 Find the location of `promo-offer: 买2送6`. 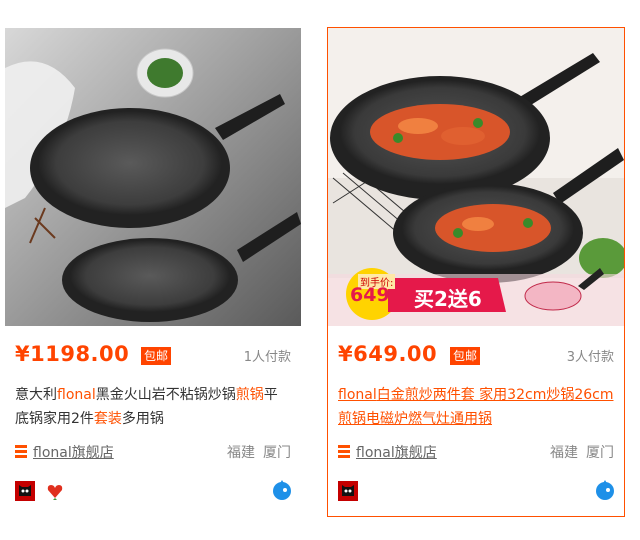

promo-offer: 买2送6 is located at coordinates (448, 299).